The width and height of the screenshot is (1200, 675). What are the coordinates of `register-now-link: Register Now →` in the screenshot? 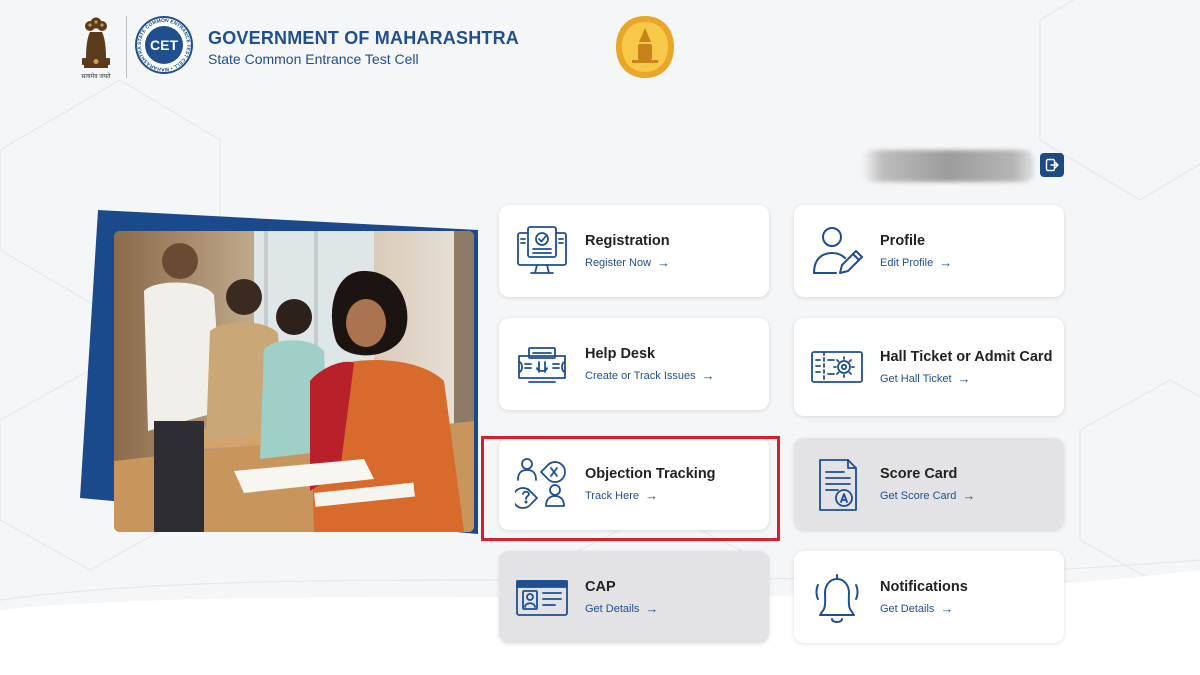 It's located at (673, 262).